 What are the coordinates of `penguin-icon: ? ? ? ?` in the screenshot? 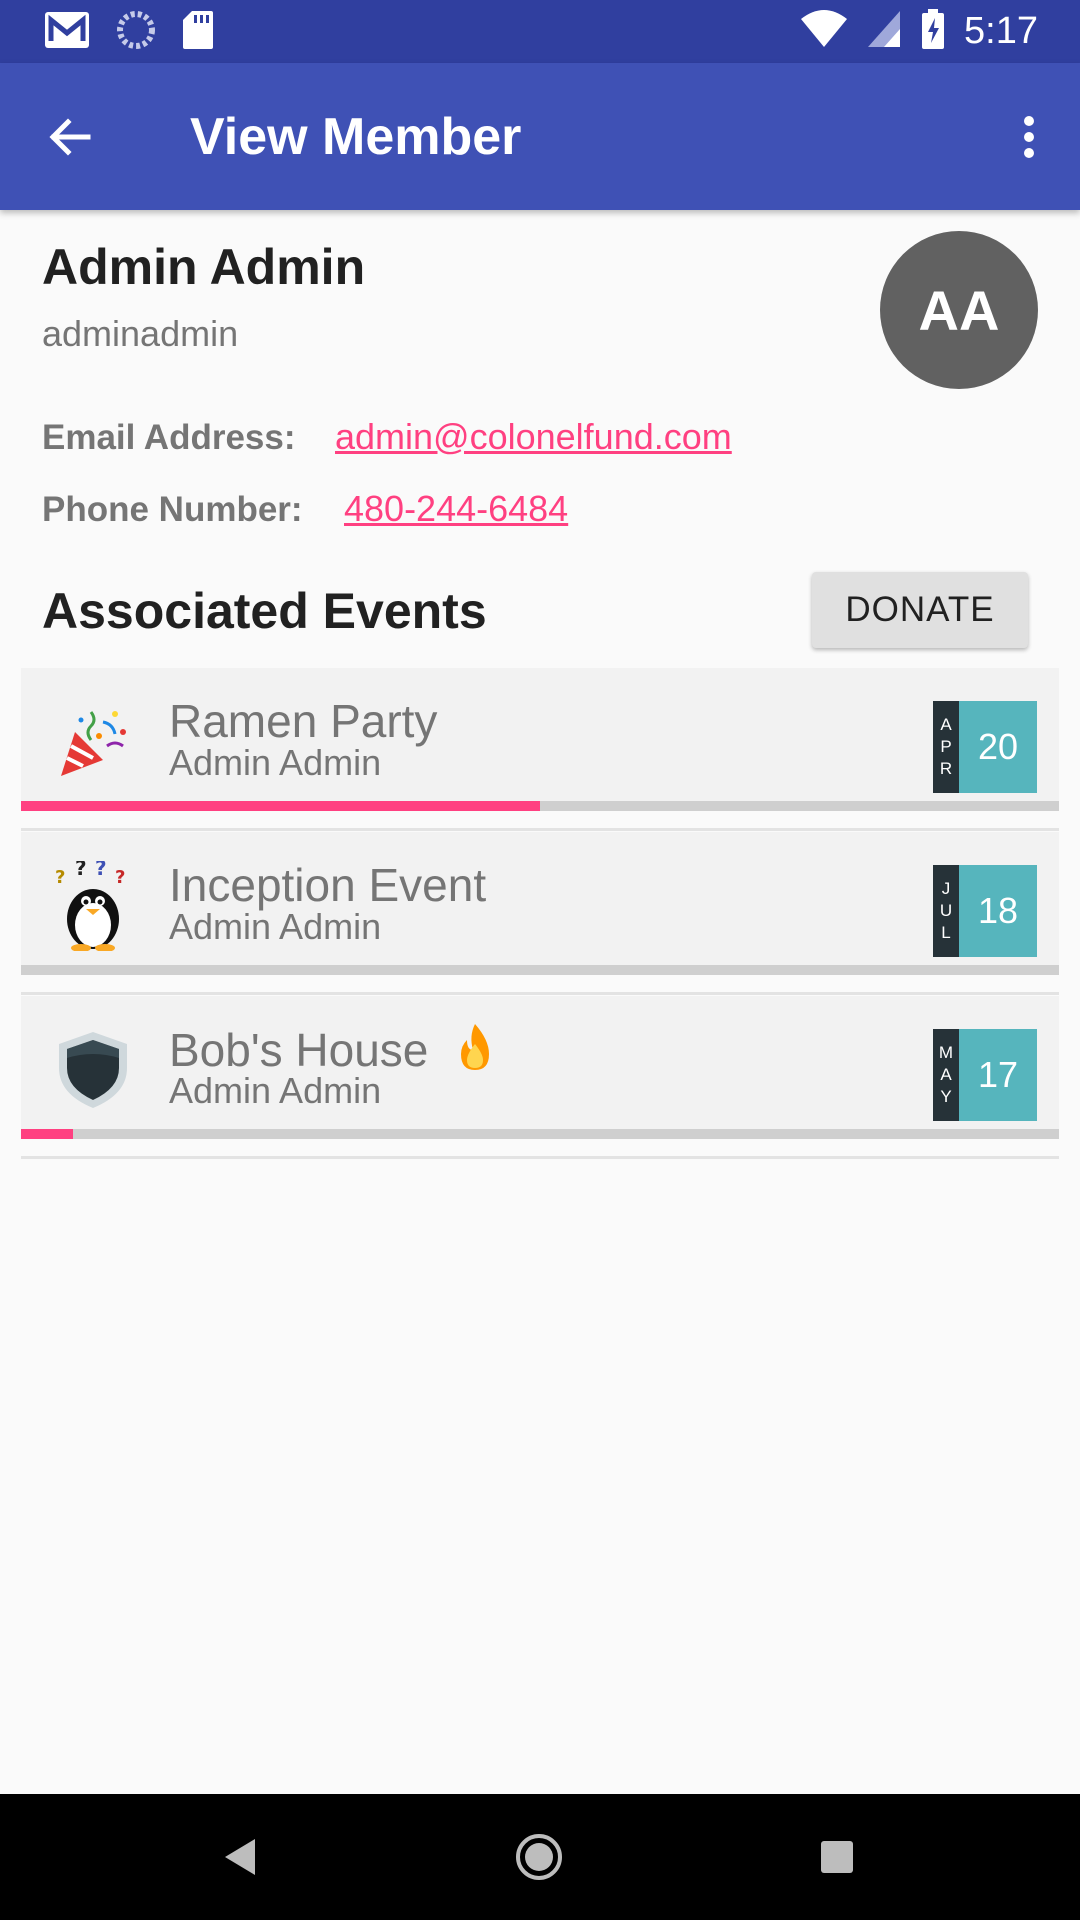 It's located at (93, 906).